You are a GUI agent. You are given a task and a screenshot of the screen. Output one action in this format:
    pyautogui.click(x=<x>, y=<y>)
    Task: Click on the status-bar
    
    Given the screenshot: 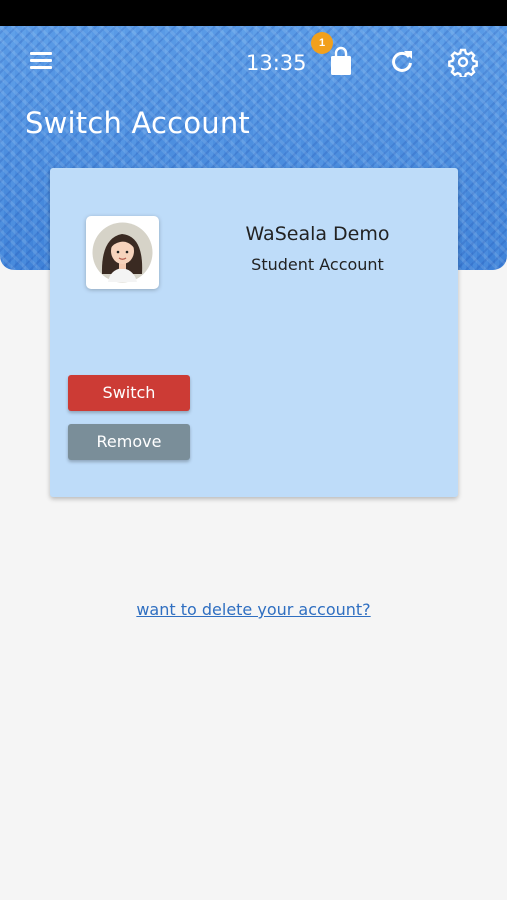 What is the action you would take?
    pyautogui.click(x=253, y=13)
    